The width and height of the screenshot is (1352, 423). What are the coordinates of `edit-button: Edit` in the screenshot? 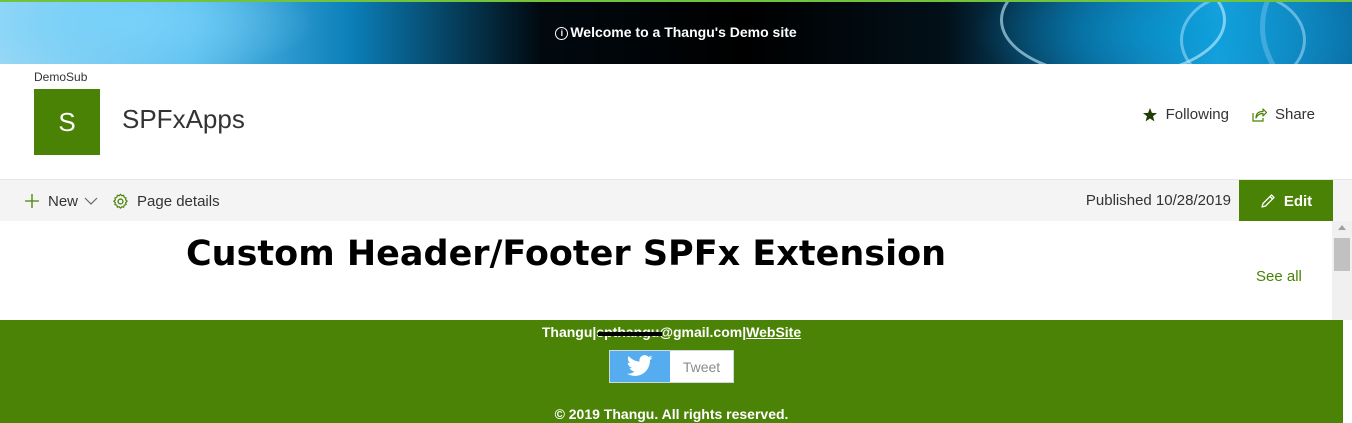 It's located at (1286, 201).